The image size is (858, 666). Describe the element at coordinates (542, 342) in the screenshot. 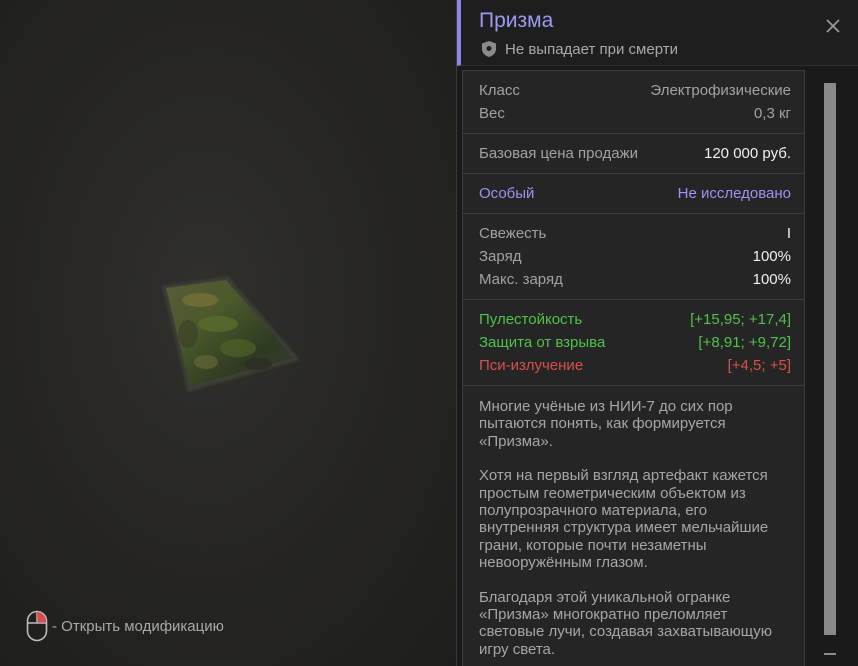

I see `blast-protection-label: Защита от взрыва` at that location.